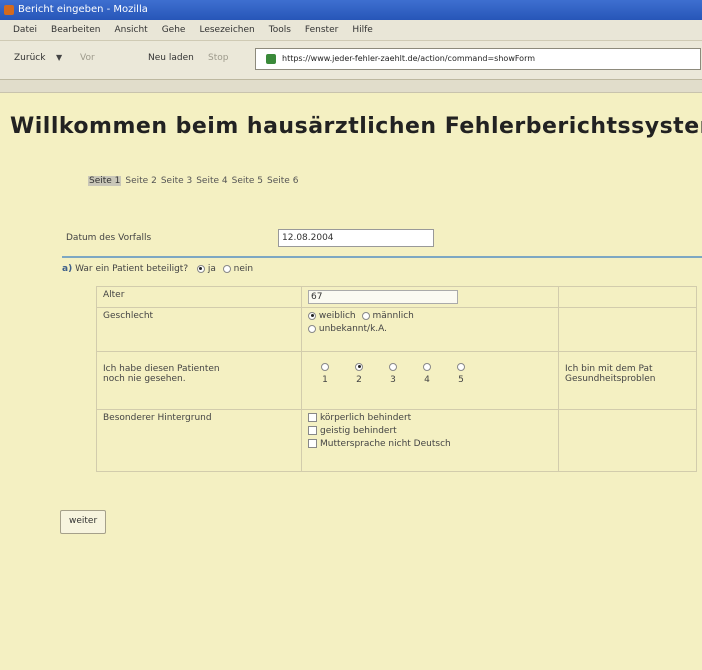  What do you see at coordinates (83, 9) in the screenshot?
I see `window-title: Bericht eingeben - Mozilla` at bounding box center [83, 9].